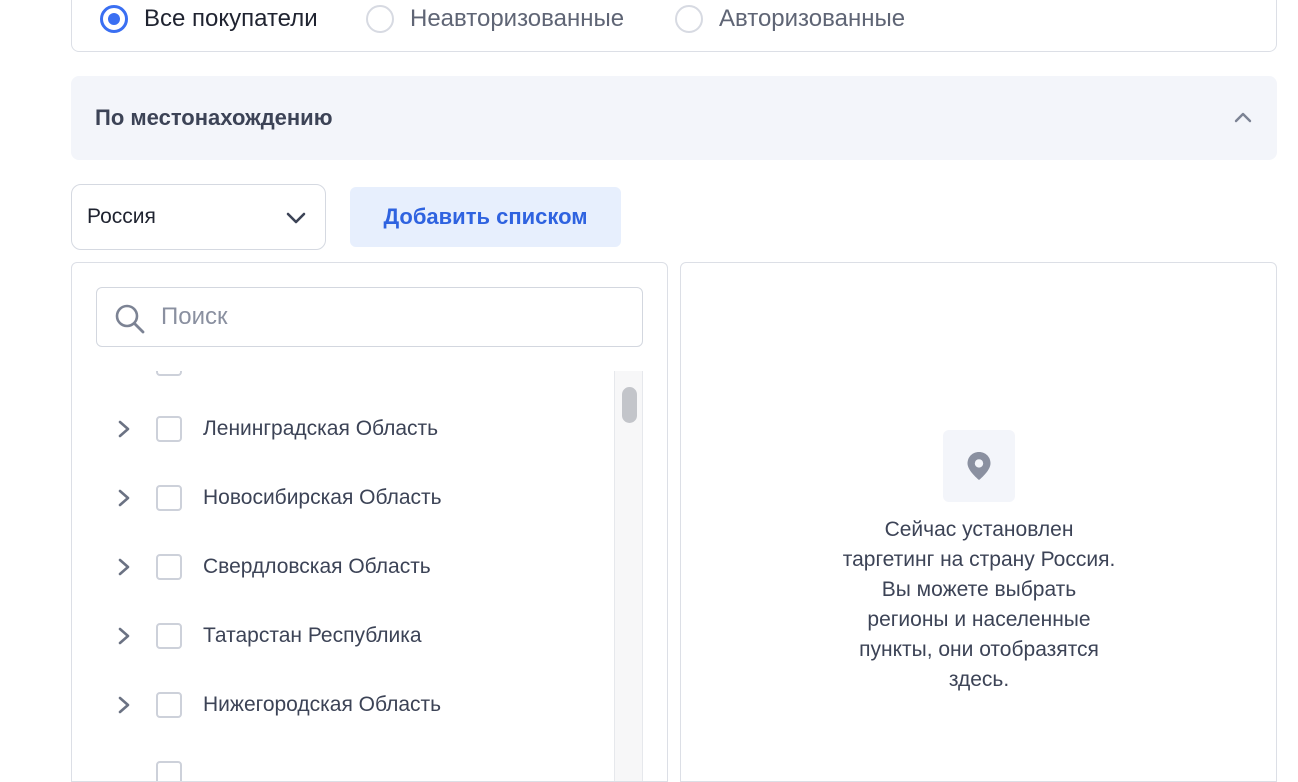 This screenshot has width=1298, height=782. Describe the element at coordinates (114, 19) in the screenshot. I see `radio-button-all-buyers` at that location.